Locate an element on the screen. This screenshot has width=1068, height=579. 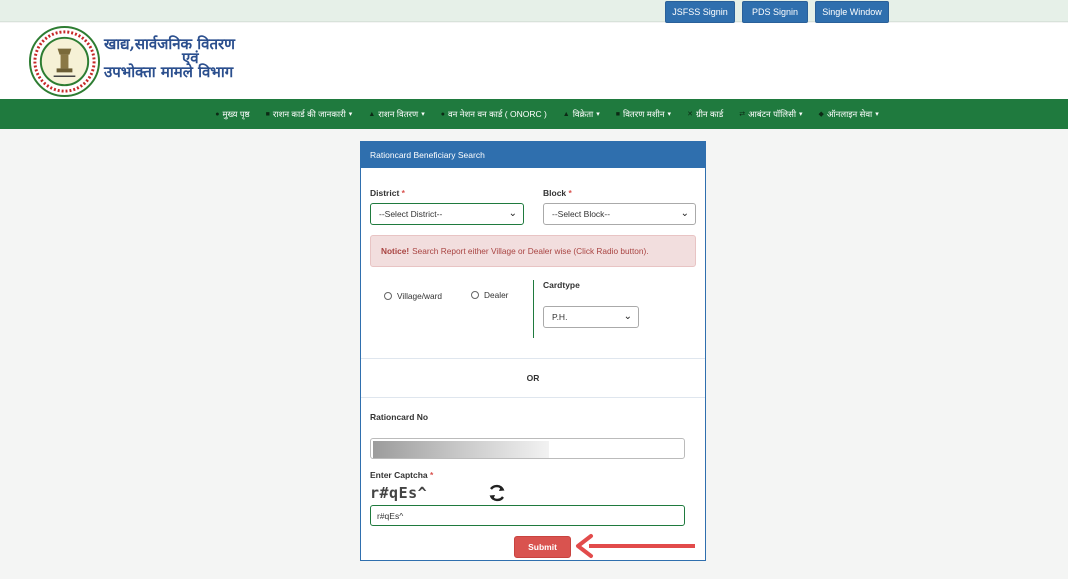
nav-item-distribution-machine: ■ वितरण मशीन ▾ is located at coordinates (643, 114).